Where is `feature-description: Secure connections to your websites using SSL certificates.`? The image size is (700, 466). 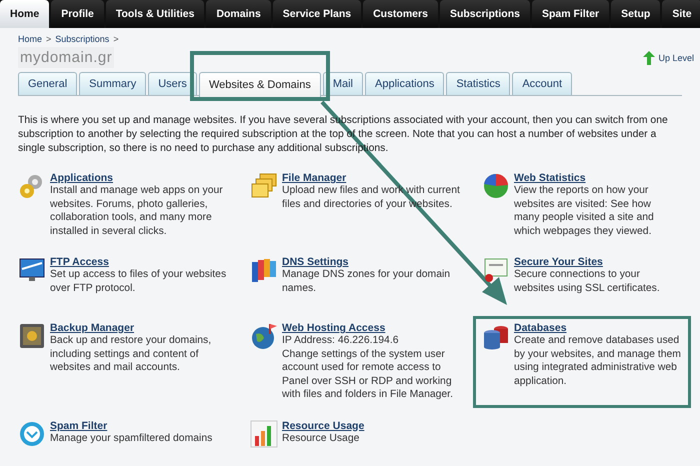
feature-description: Secure connections to your websites using SSL certificates. is located at coordinates (587, 281).